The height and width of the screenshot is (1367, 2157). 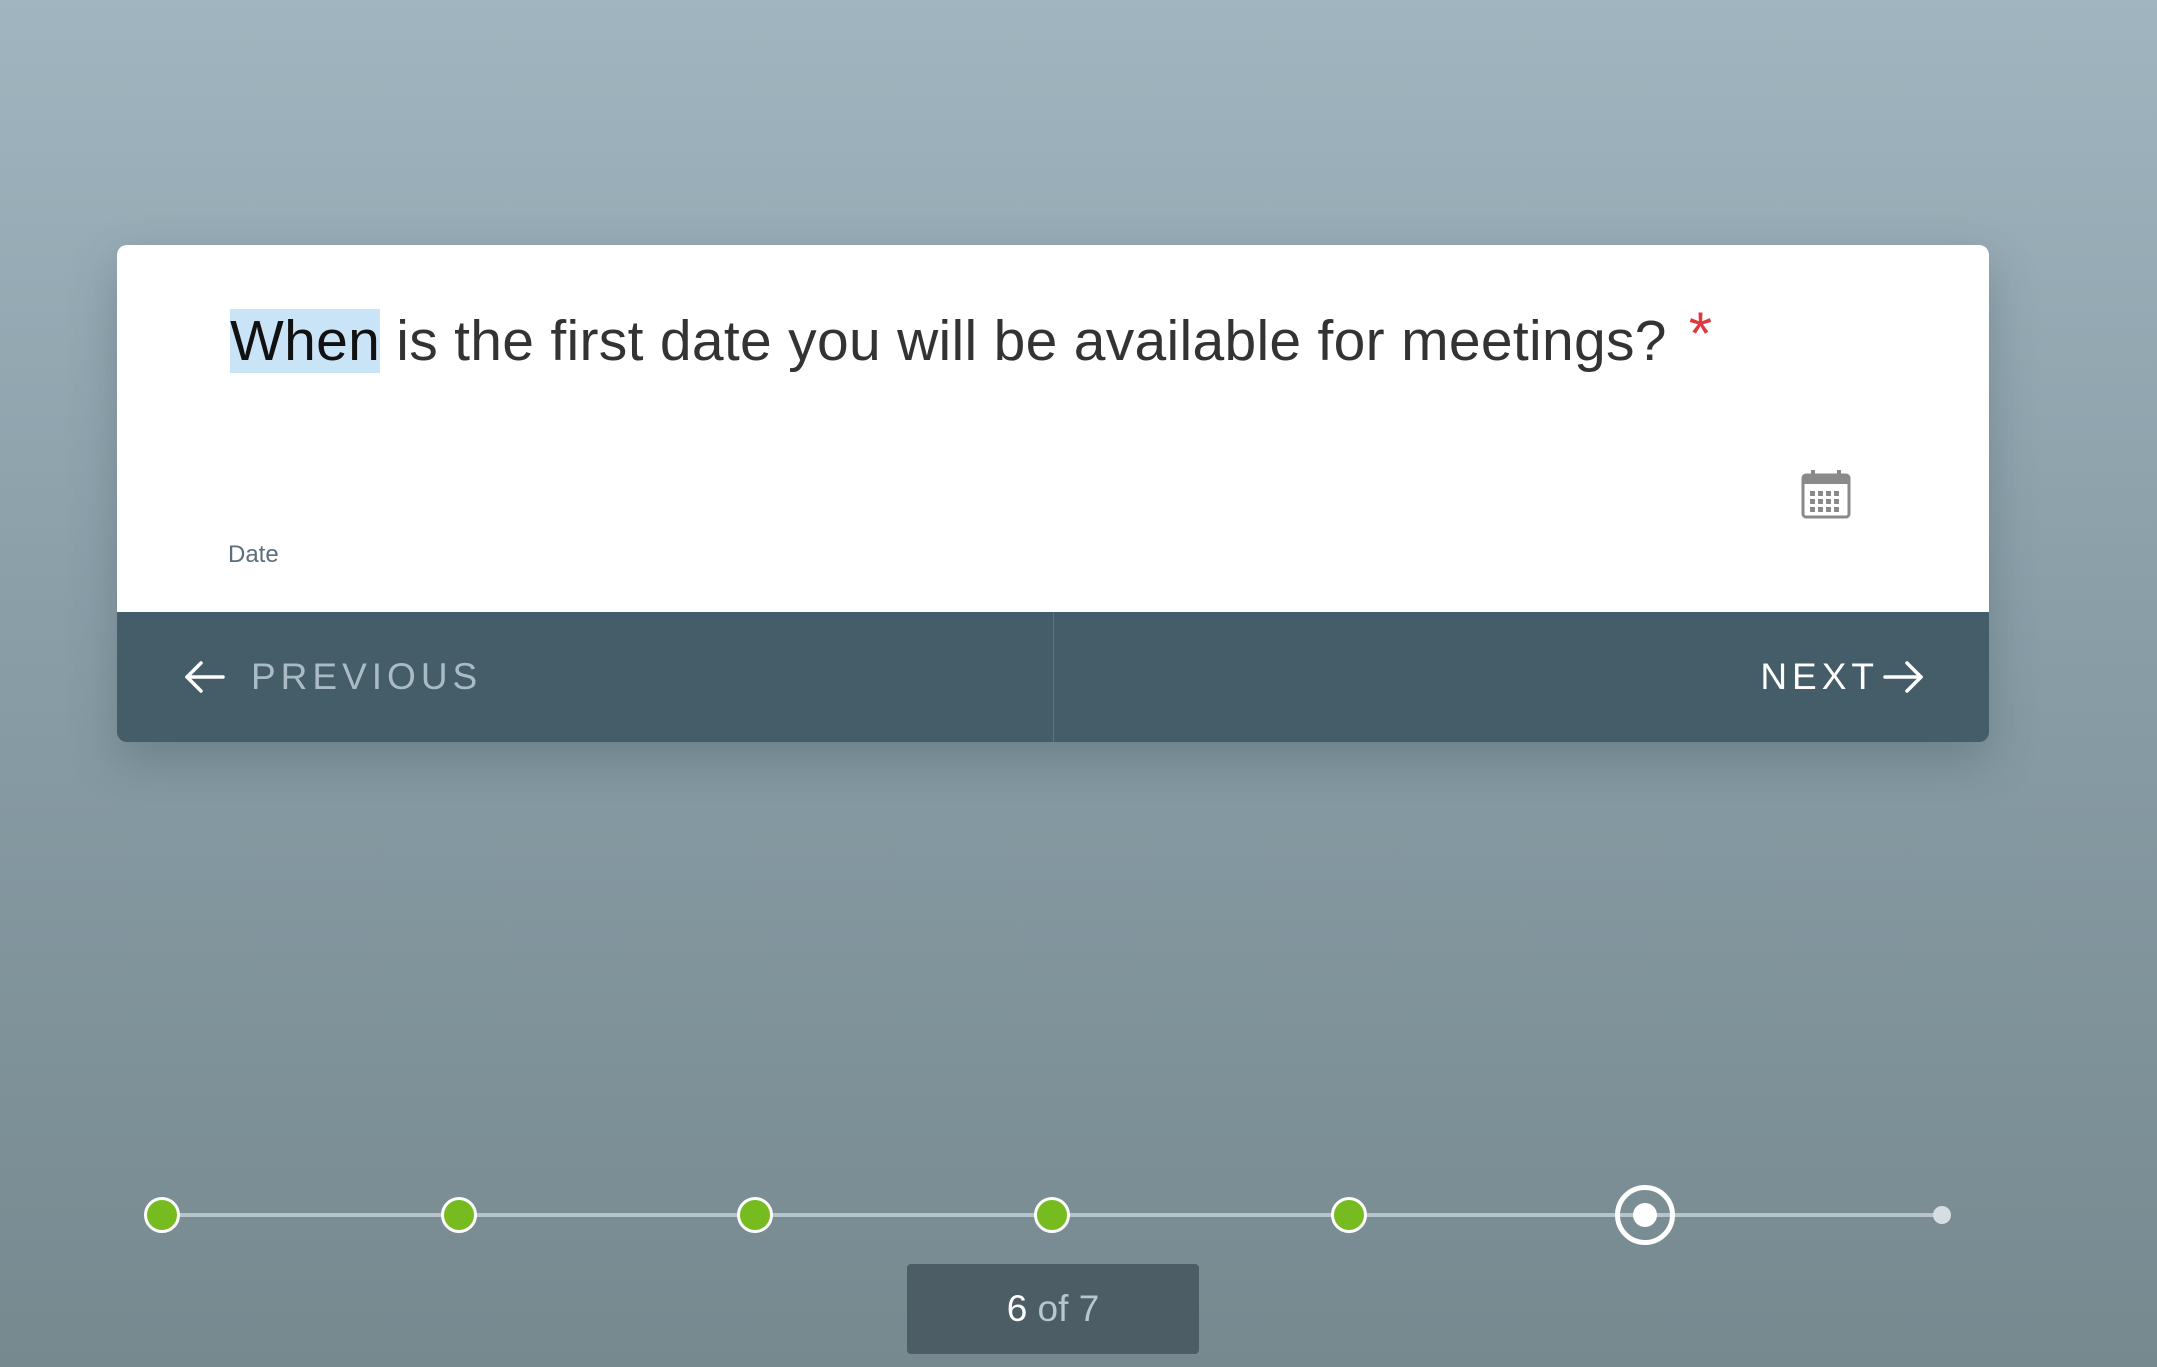 What do you see at coordinates (1700, 333) in the screenshot?
I see `required-marker: *` at bounding box center [1700, 333].